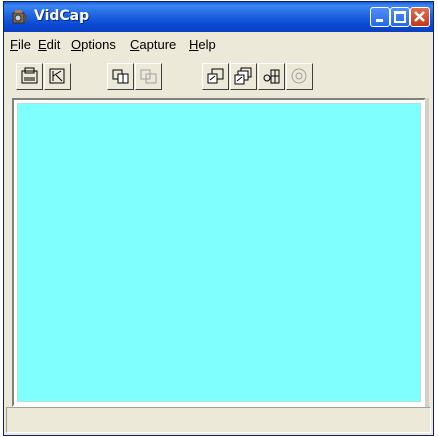 This screenshot has height=437, width=438. Describe the element at coordinates (218, 44) in the screenshot. I see `menu-bar: File Edit Options Capture Help` at that location.